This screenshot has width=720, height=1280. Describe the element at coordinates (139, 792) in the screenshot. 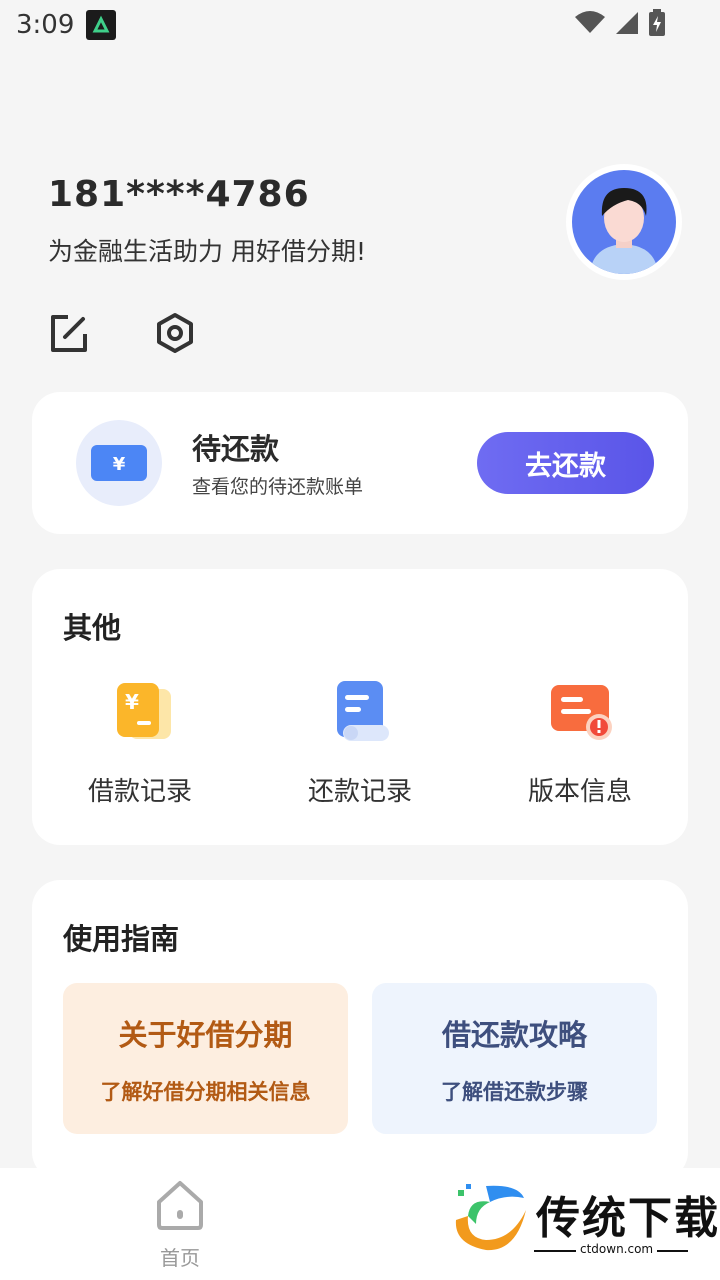

I see `loan-record-label: 借款记录` at that location.